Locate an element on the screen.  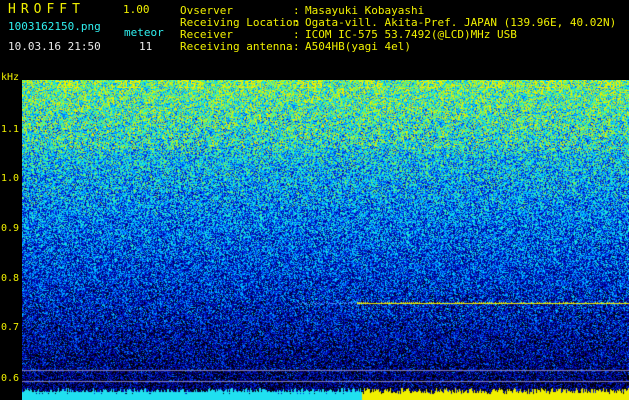
x-tick-2158: 2158 is located at coordinates (491, 85).